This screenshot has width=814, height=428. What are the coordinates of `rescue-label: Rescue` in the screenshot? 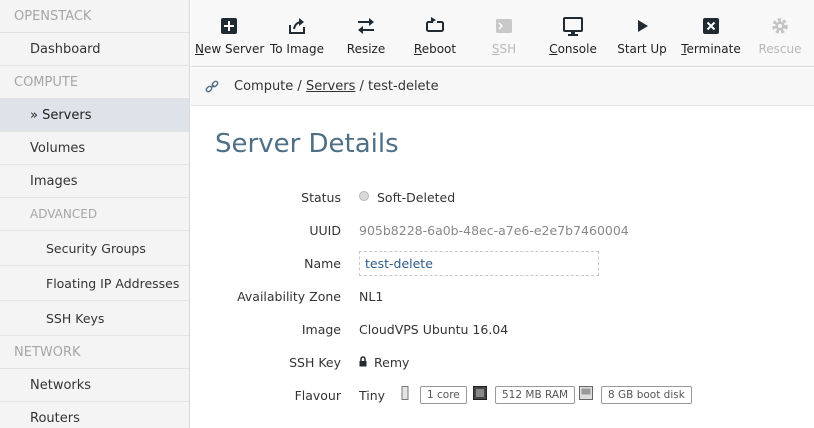 It's located at (780, 49).